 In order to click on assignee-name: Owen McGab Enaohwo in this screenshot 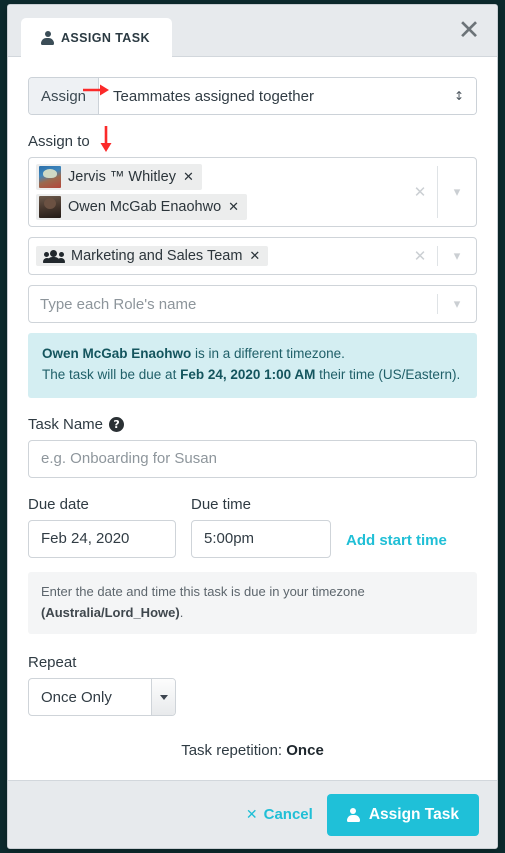, I will do `click(145, 207)`.